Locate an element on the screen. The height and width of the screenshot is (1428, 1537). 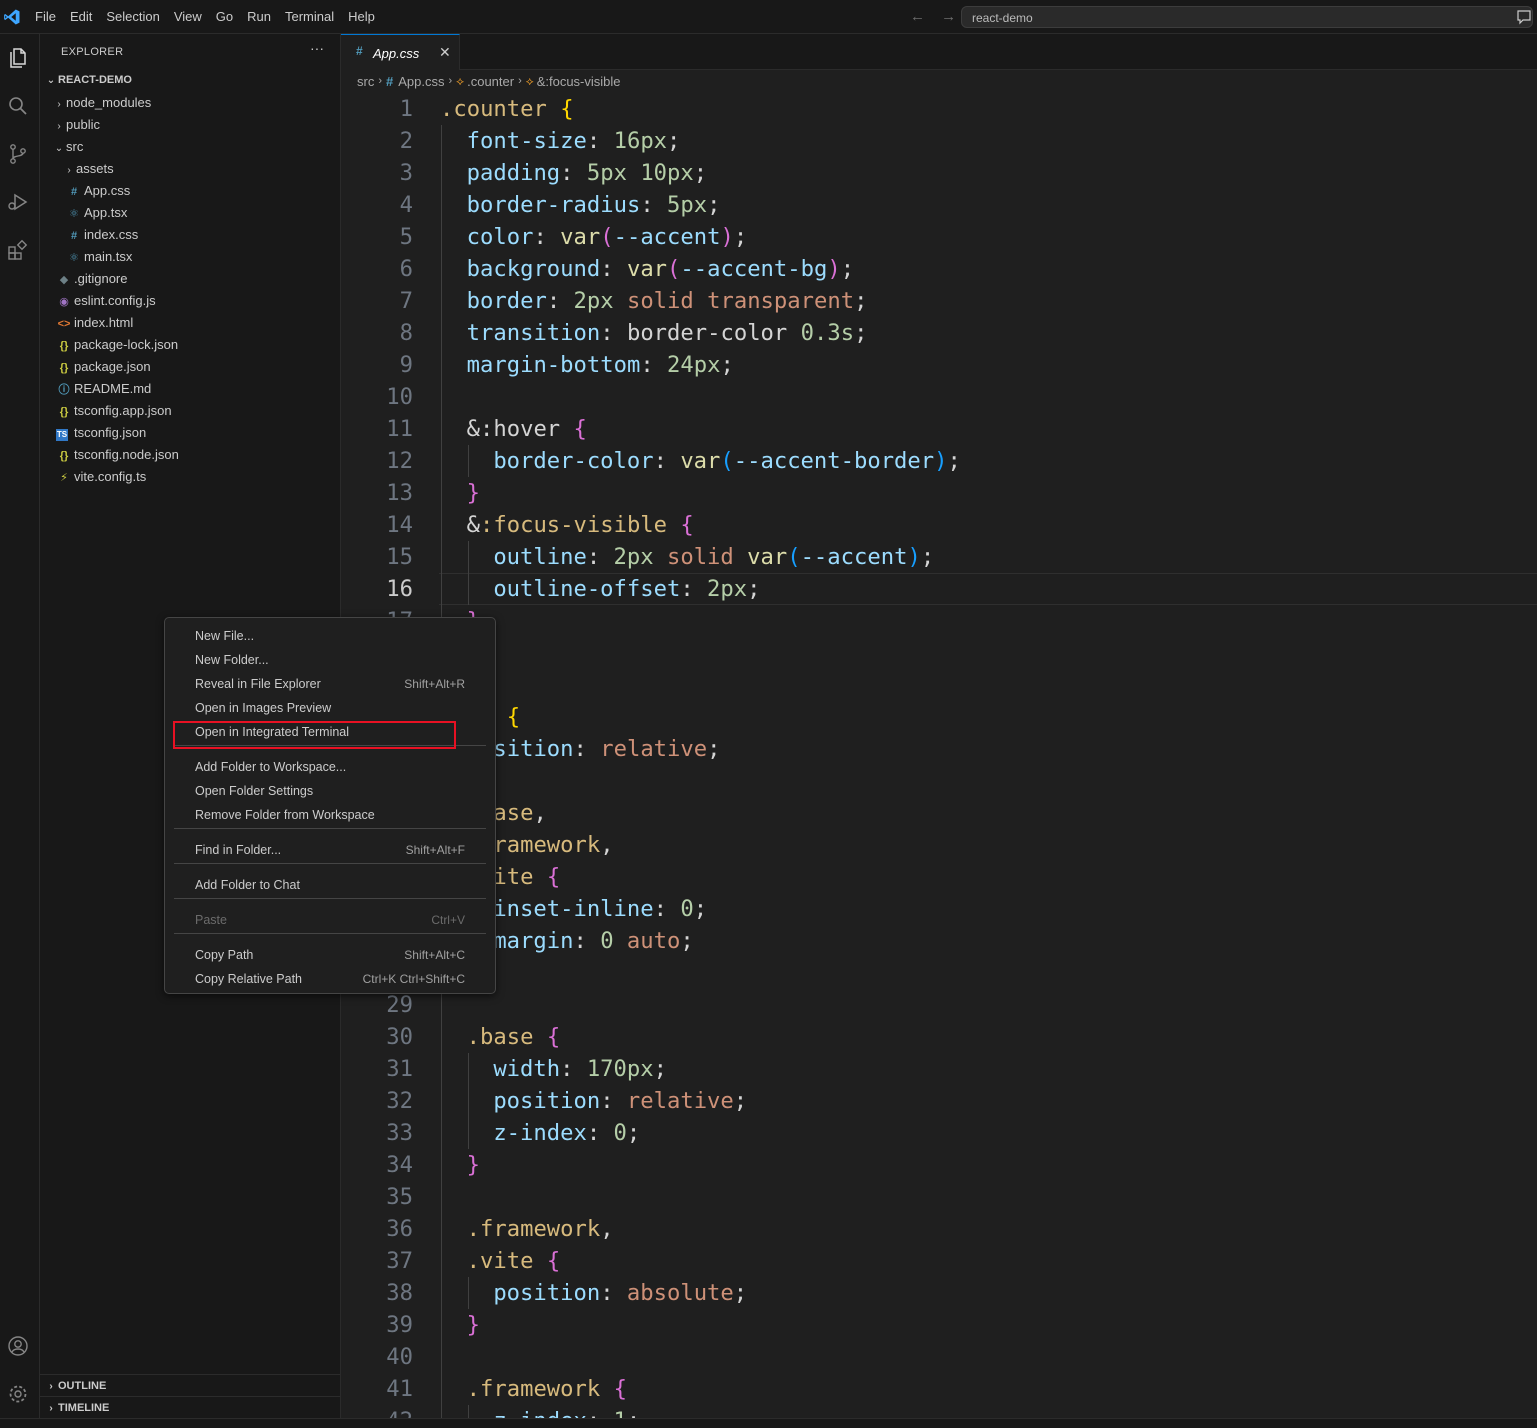
menu-item-add-folder-to-chat: Add Folder to Chat is located at coordinates (330, 885).